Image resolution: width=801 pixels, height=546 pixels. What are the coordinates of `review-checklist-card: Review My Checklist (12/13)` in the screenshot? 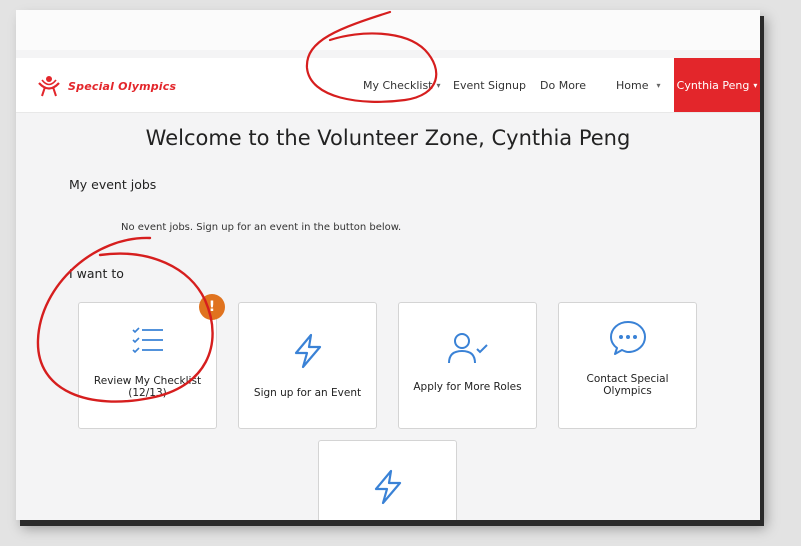 It's located at (147, 365).